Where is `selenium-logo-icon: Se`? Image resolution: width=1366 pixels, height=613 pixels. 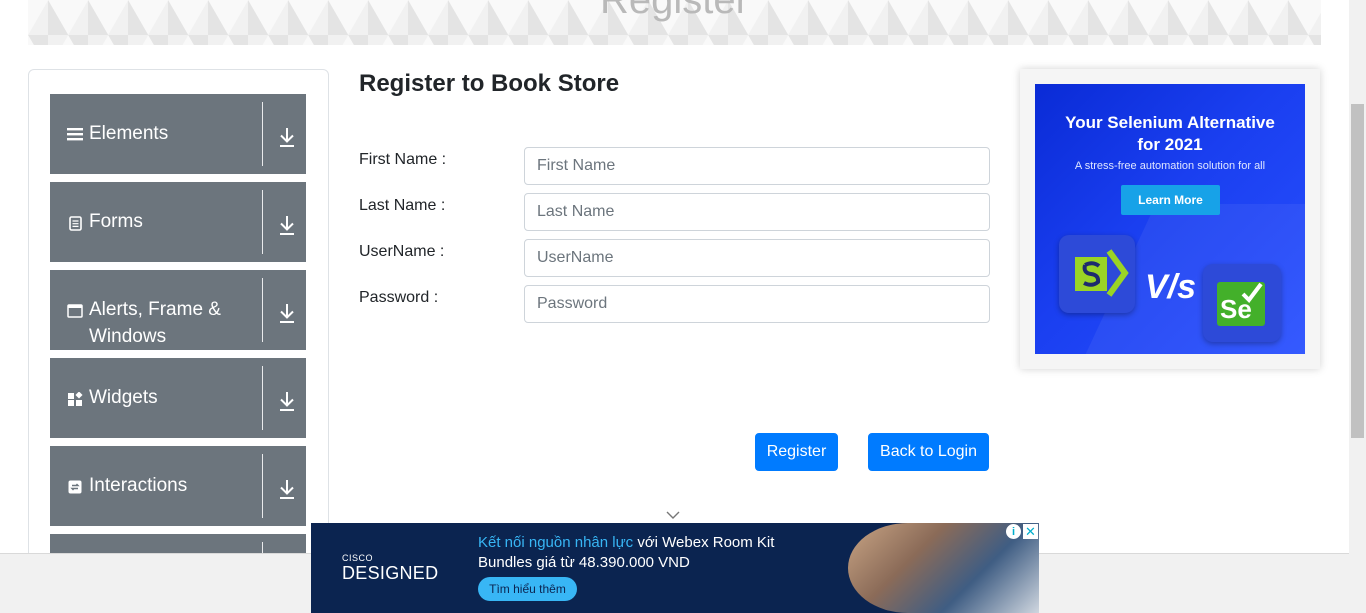 selenium-logo-icon: Se is located at coordinates (1242, 303).